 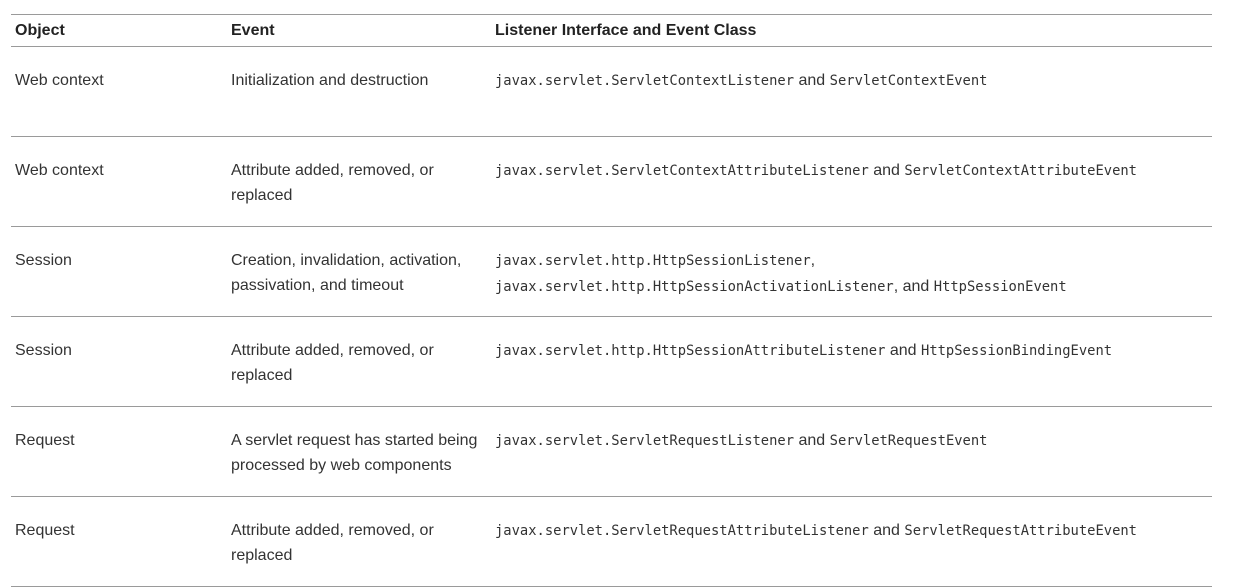 I want to click on event-class-name: HttpSessionEvent, so click(x=1000, y=287).